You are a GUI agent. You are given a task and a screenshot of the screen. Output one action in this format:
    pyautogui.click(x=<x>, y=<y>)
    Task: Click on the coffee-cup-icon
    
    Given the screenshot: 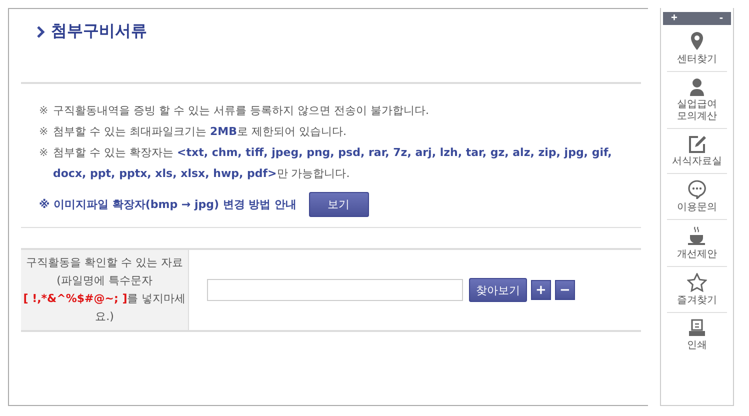 What is the action you would take?
    pyautogui.click(x=697, y=236)
    